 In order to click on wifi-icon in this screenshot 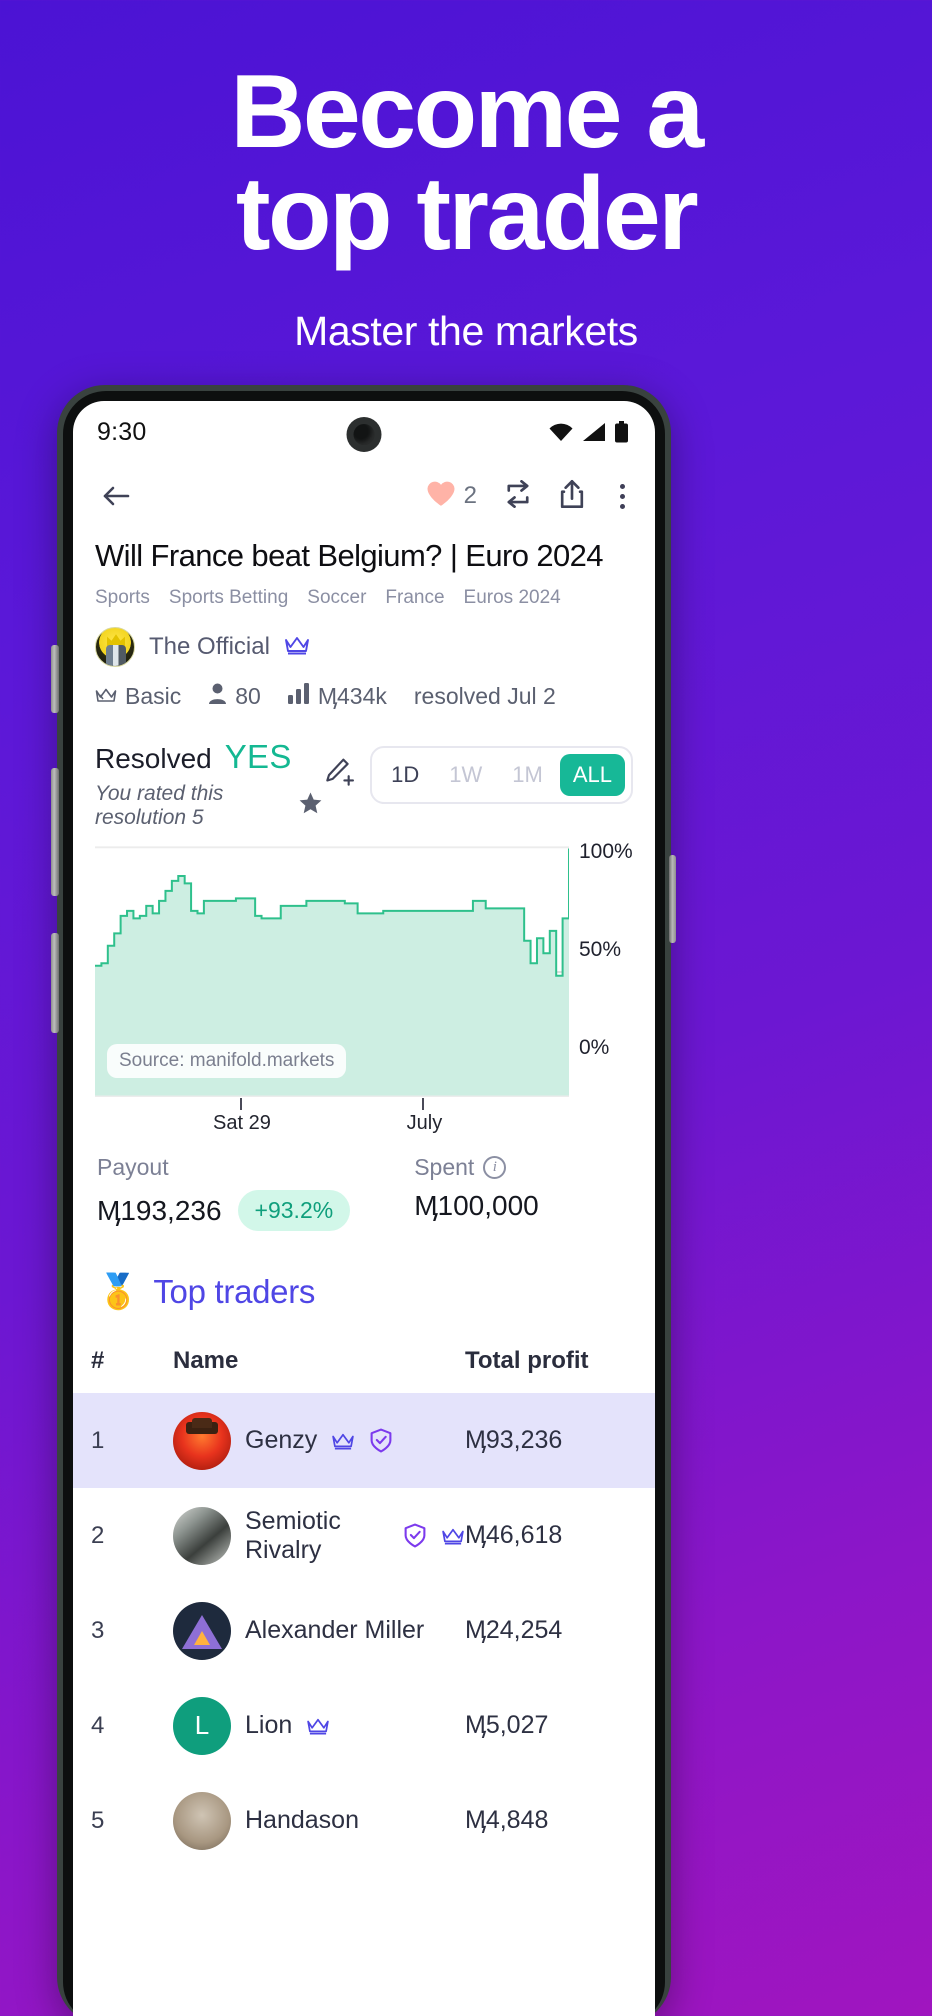, I will do `click(561, 432)`.